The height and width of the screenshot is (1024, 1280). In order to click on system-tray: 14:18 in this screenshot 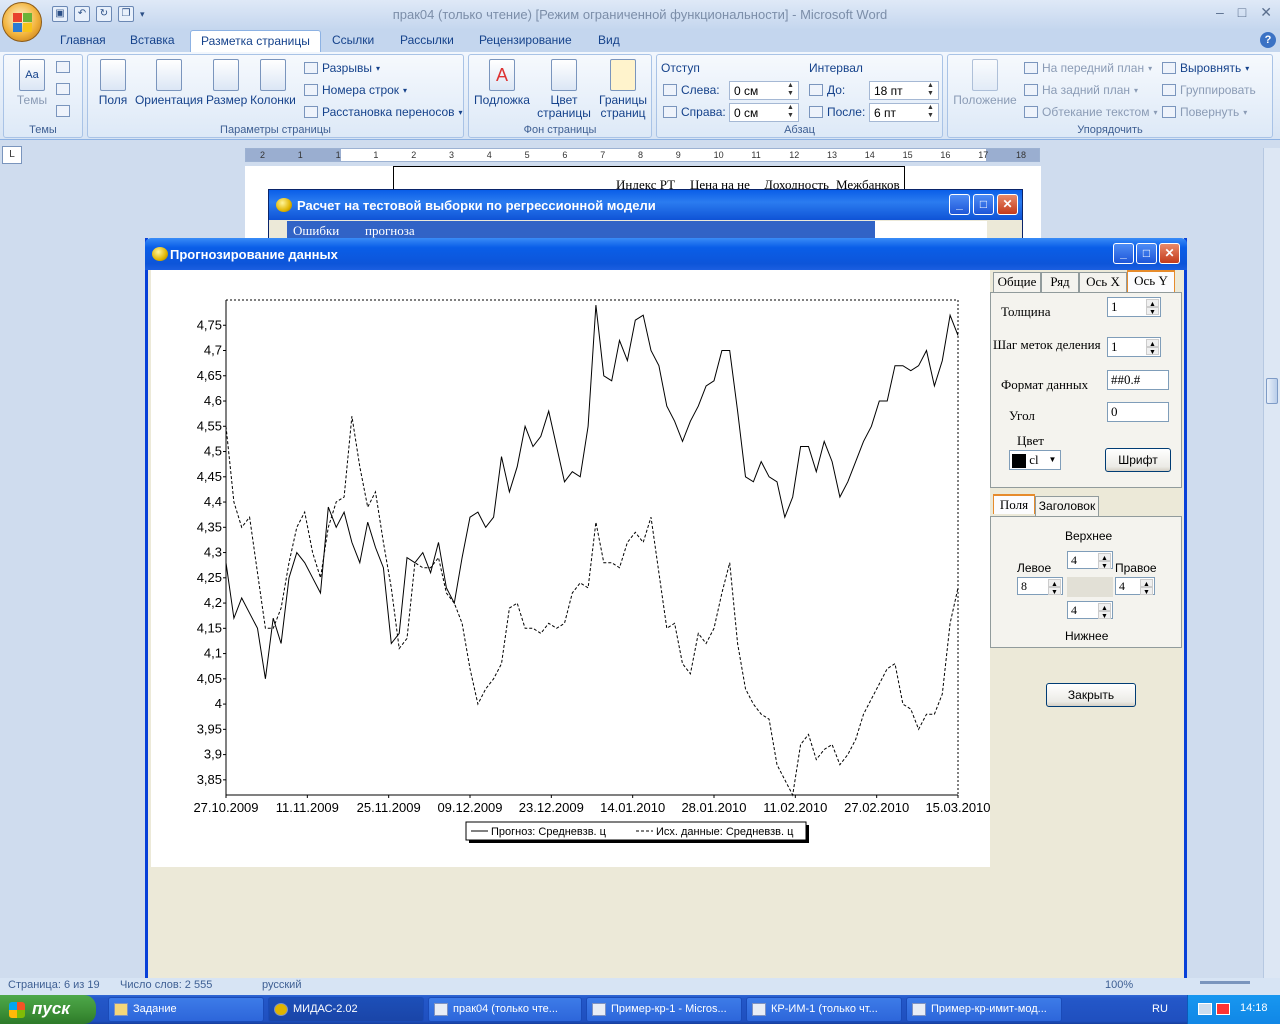, I will do `click(1233, 1009)`.